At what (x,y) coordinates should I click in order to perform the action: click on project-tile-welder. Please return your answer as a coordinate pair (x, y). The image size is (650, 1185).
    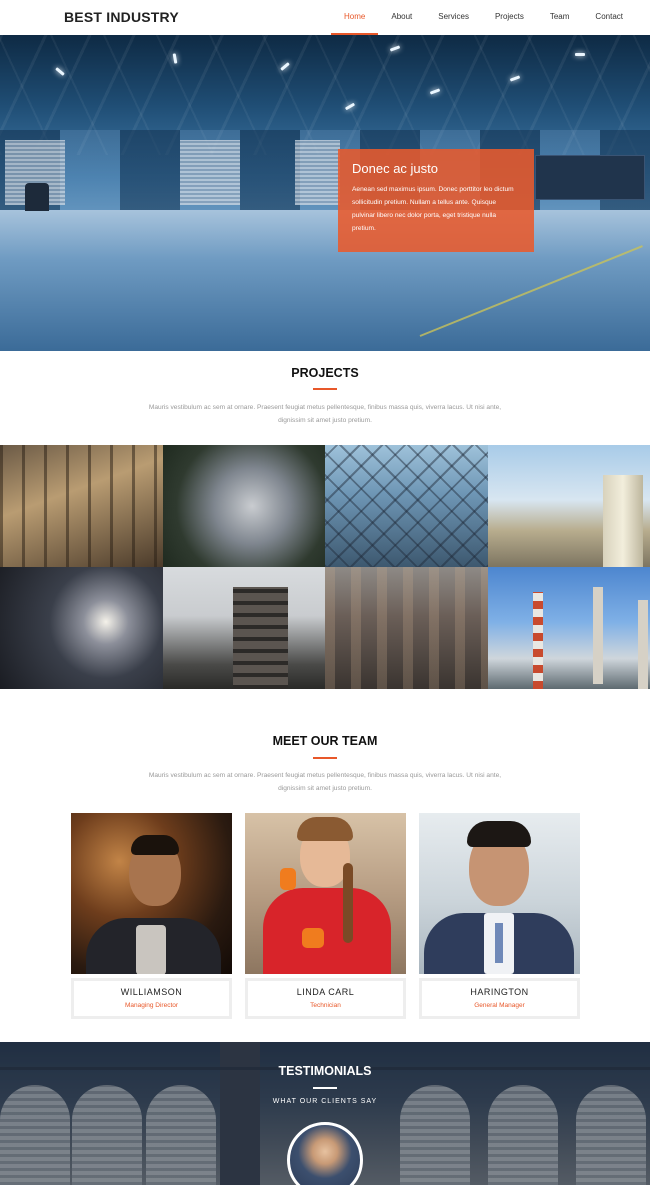
    Looking at the image, I should click on (81, 628).